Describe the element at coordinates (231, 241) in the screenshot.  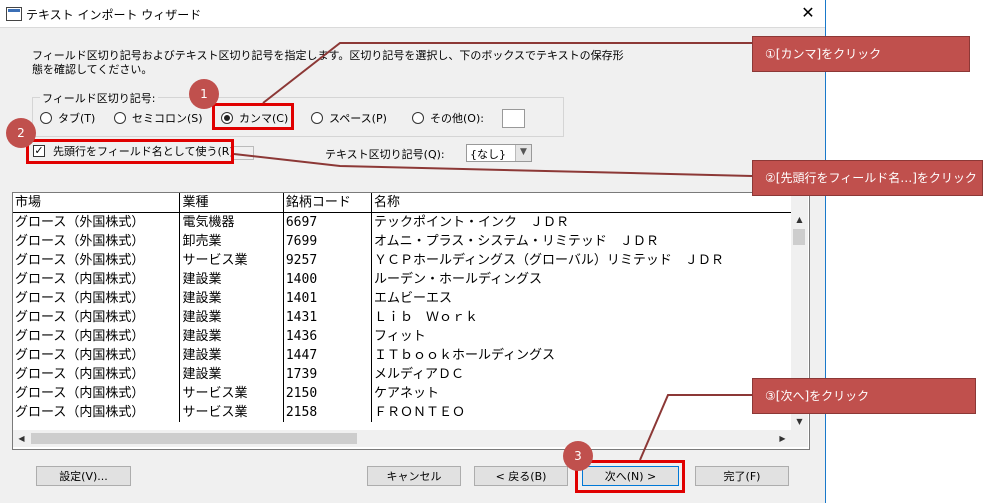
I see `table-cell: 卸売業` at that location.